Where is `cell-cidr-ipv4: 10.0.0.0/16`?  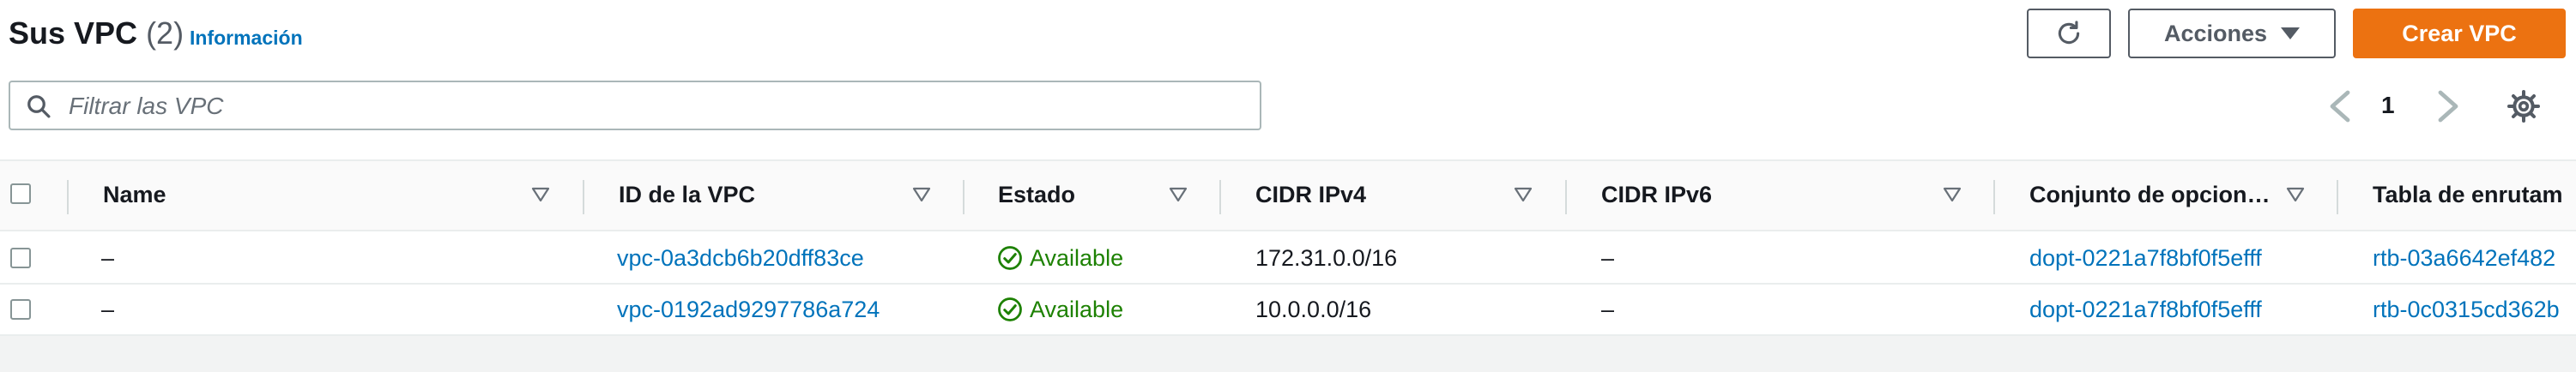 cell-cidr-ipv4: 10.0.0.0/16 is located at coordinates (1313, 309).